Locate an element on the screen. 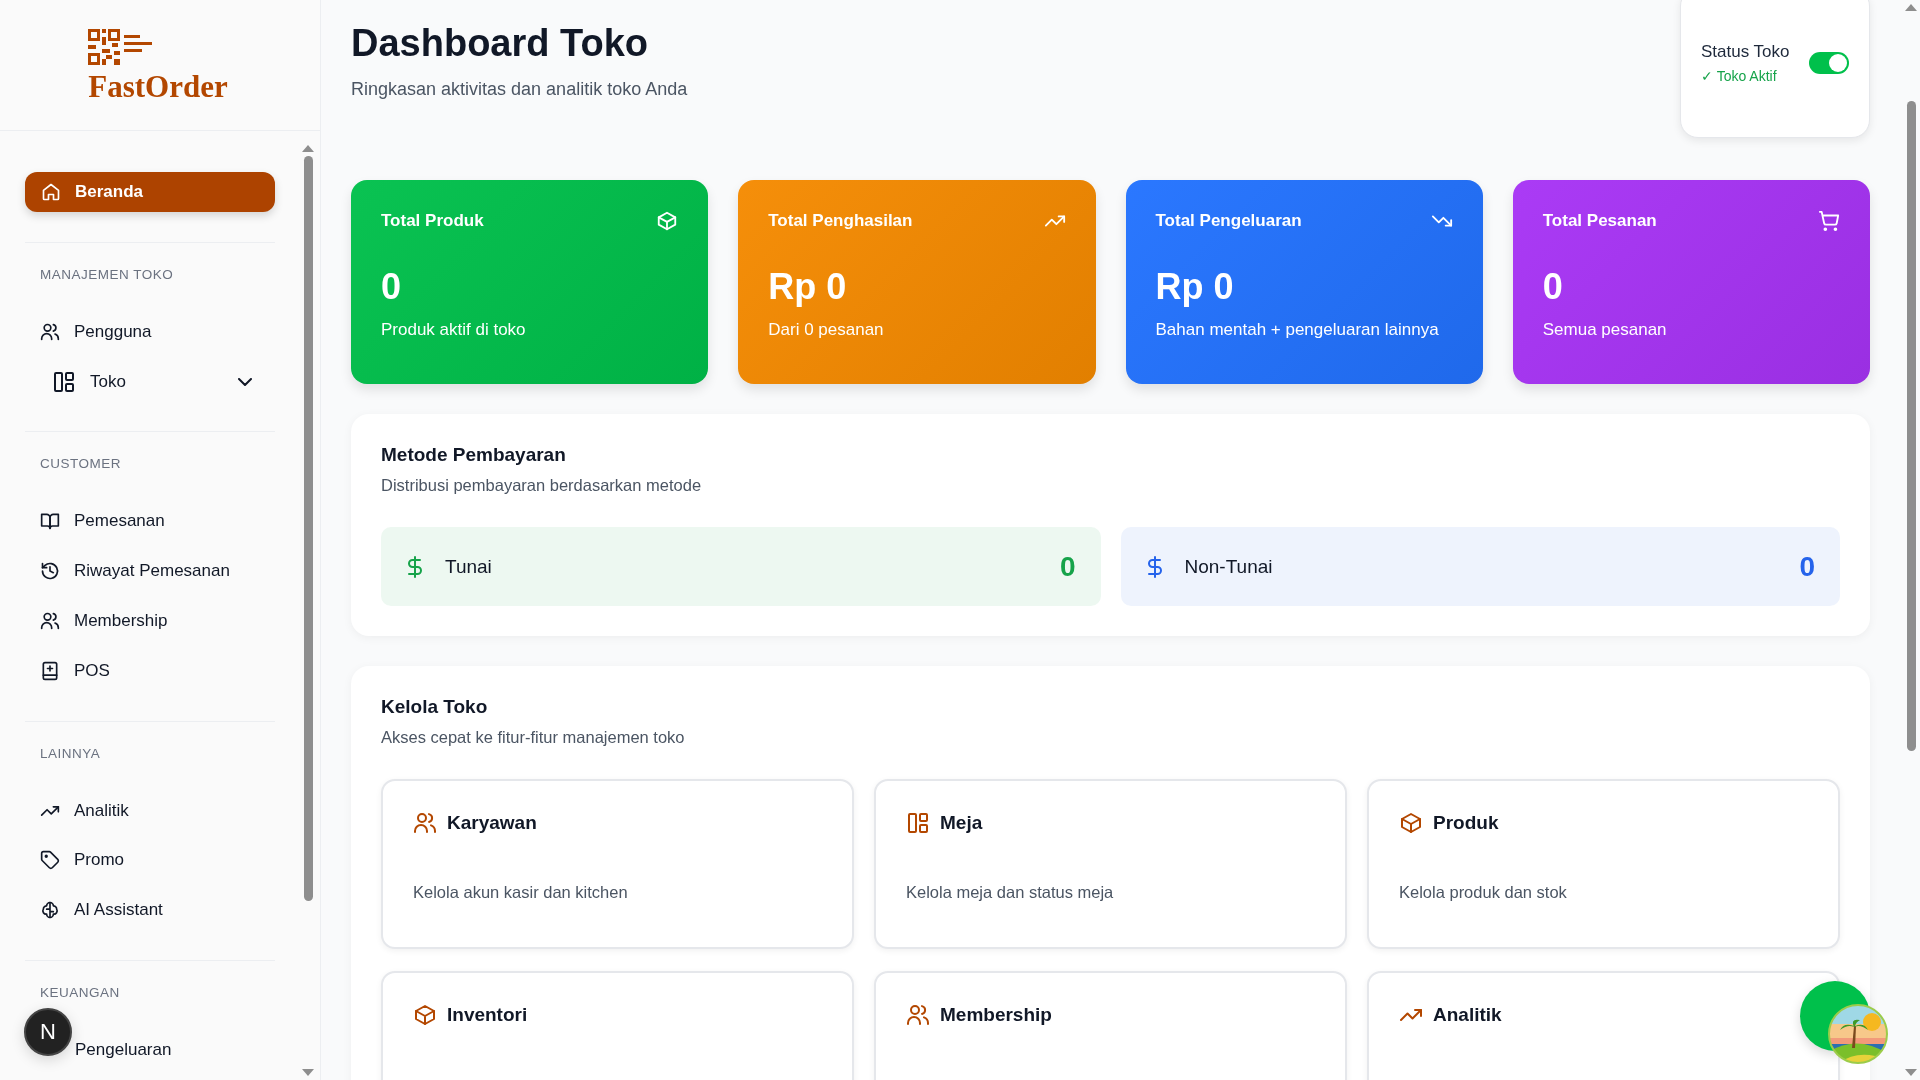 The image size is (1920, 1080). brain-icon is located at coordinates (50, 910).